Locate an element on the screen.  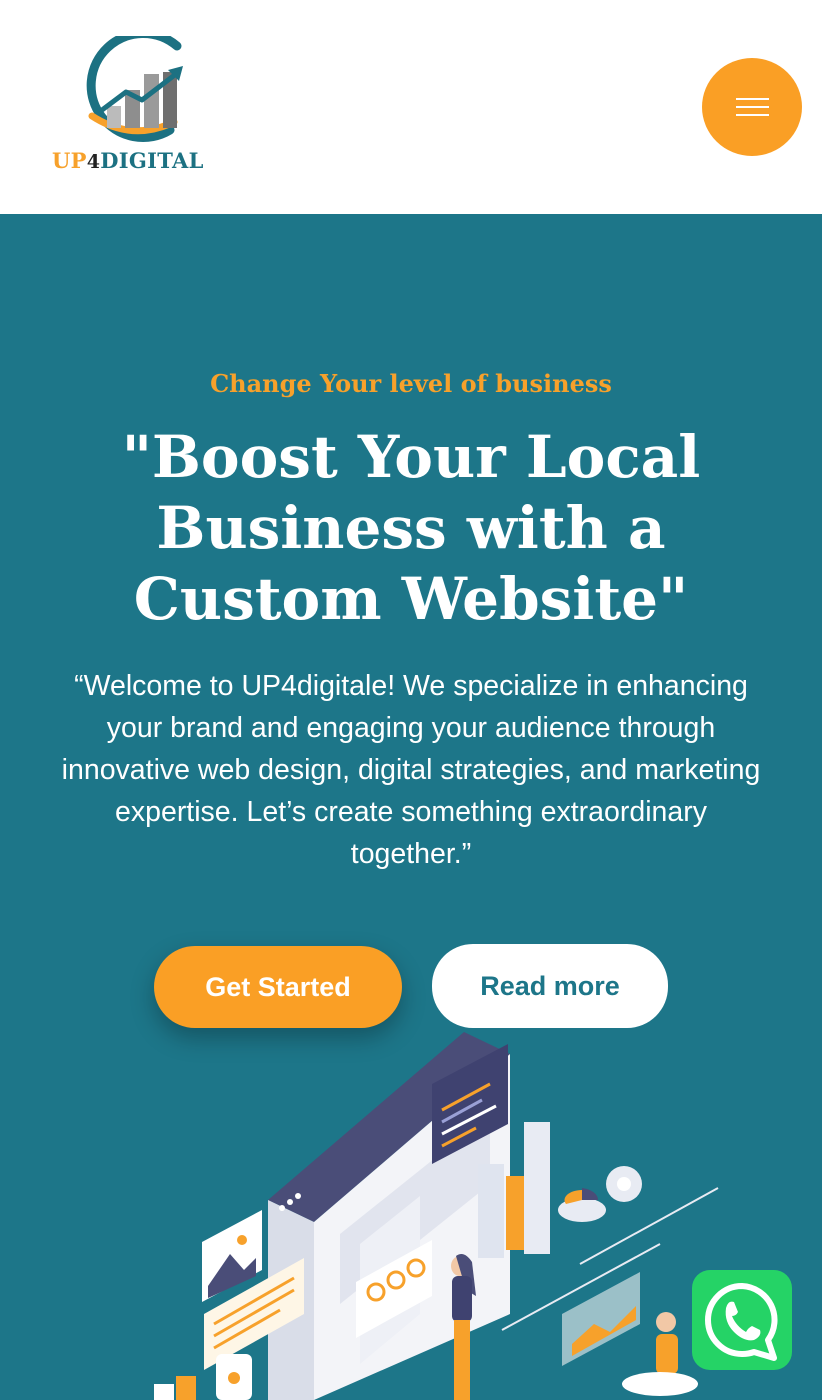
logo-wordmark: UP4DIGITAL is located at coordinates (128, 160).